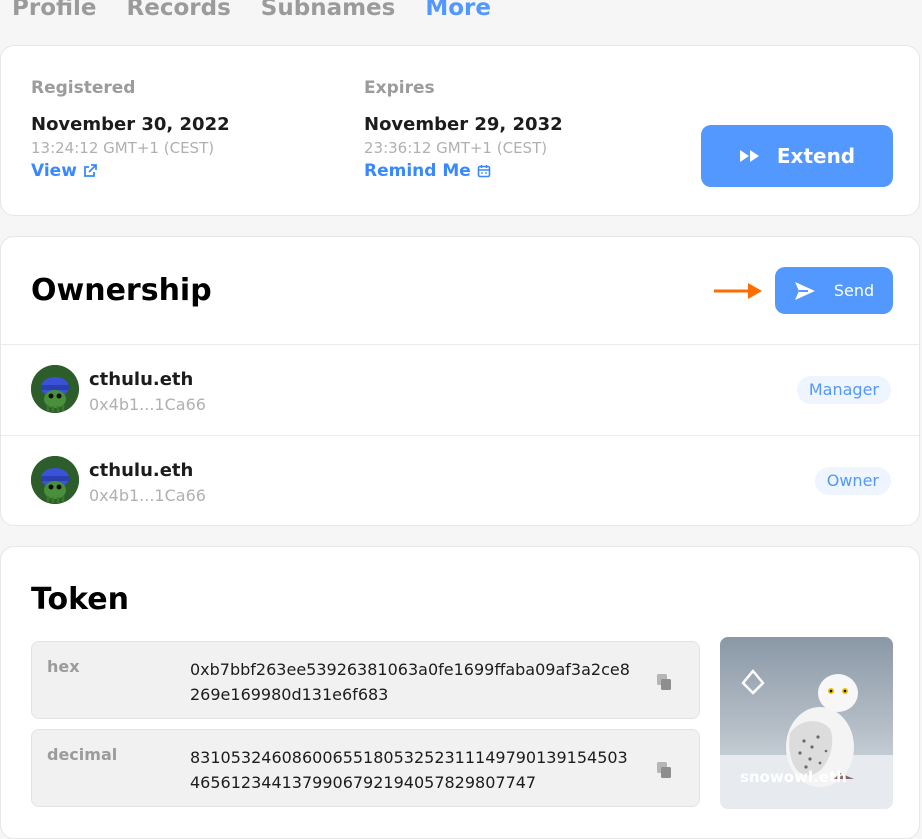 This screenshot has height=839, width=922. Describe the element at coordinates (328, 15) in the screenshot. I see `tab-subnames: Subnames` at that location.